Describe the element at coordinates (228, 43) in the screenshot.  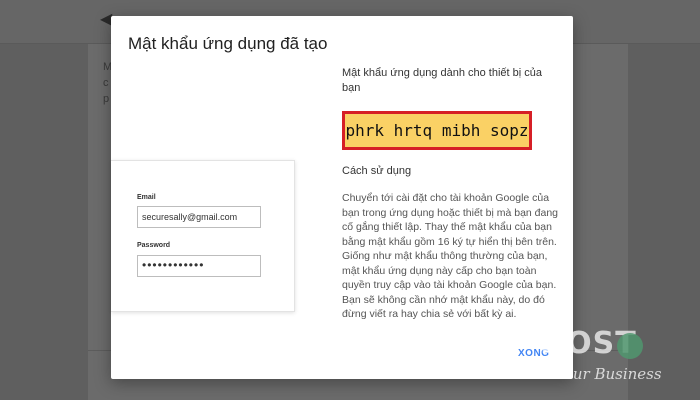
I see `dialog-title: Mật khẩu ứng dụng đã tạo` at that location.